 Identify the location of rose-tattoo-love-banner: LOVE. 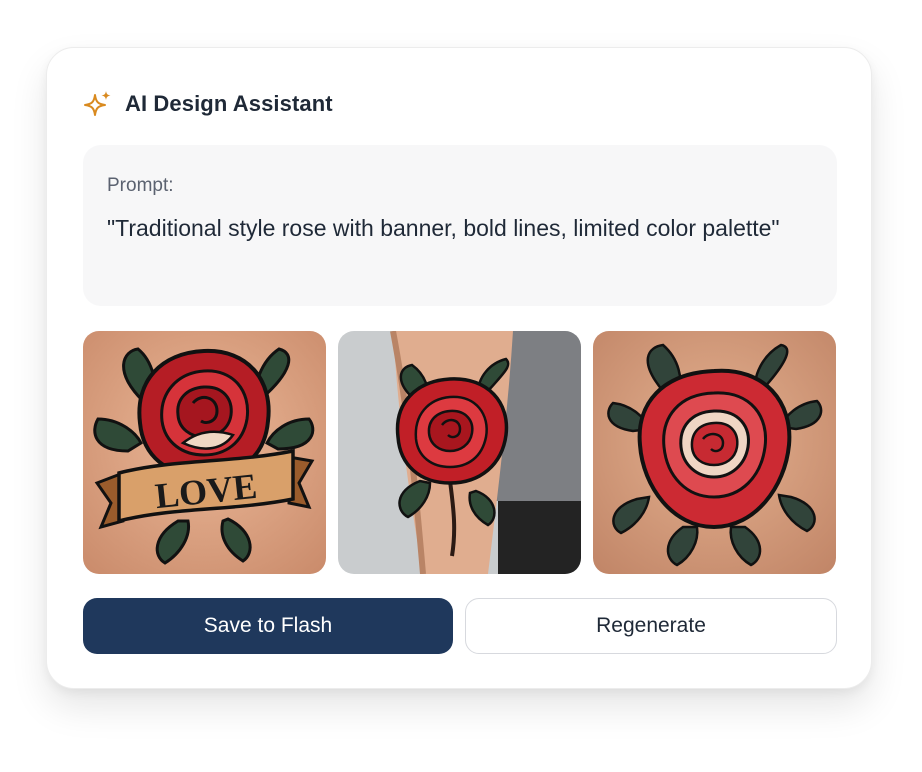
(204, 452).